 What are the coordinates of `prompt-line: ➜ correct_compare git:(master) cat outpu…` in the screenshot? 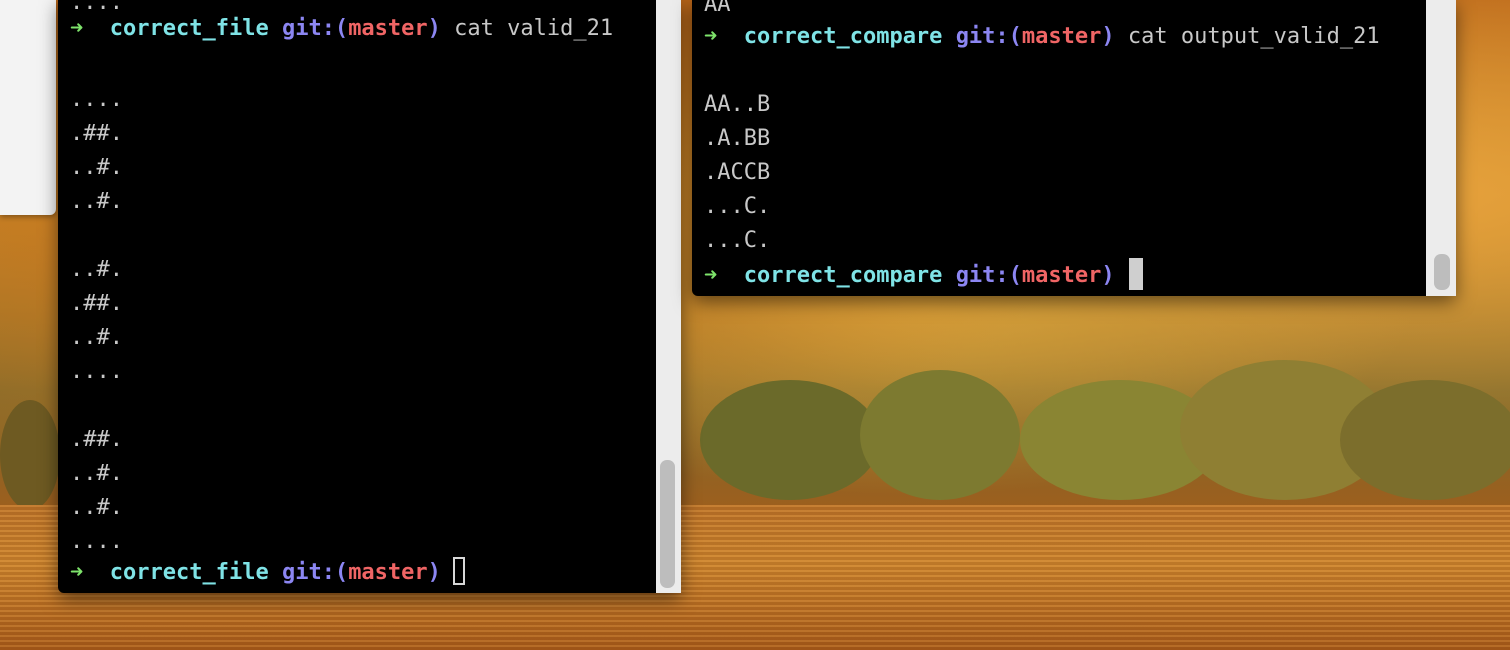 It's located at (1042, 37).